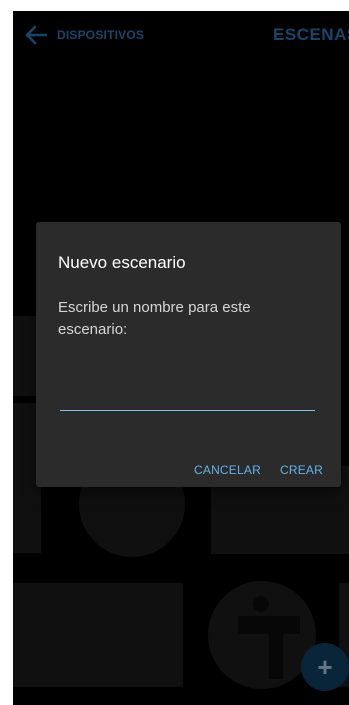 Image resolution: width=349 pixels, height=705 pixels. What do you see at coordinates (122, 262) in the screenshot?
I see `dialog-title: Nuevo escenario` at bounding box center [122, 262].